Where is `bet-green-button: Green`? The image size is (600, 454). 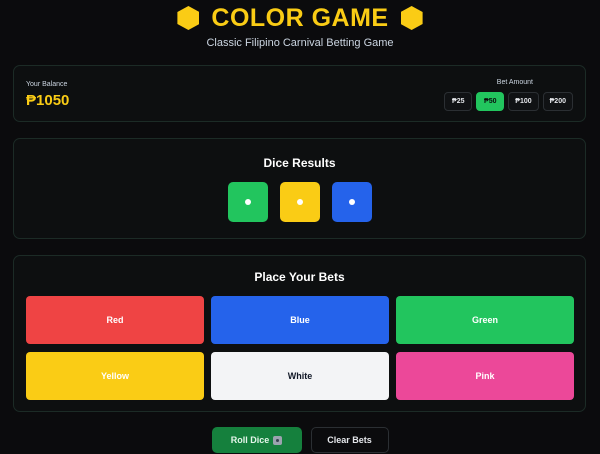 bet-green-button: Green is located at coordinates (485, 320).